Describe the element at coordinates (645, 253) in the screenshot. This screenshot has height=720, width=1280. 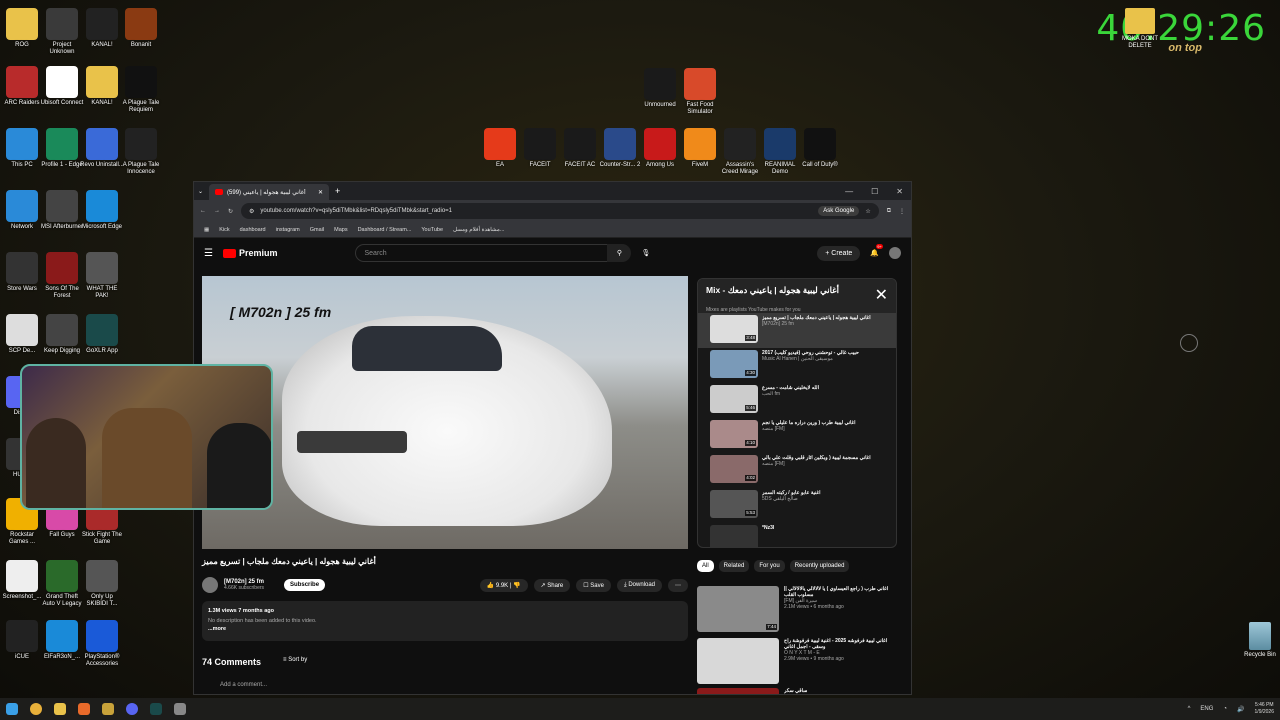
I see `voice-search-icon: 🎙` at that location.